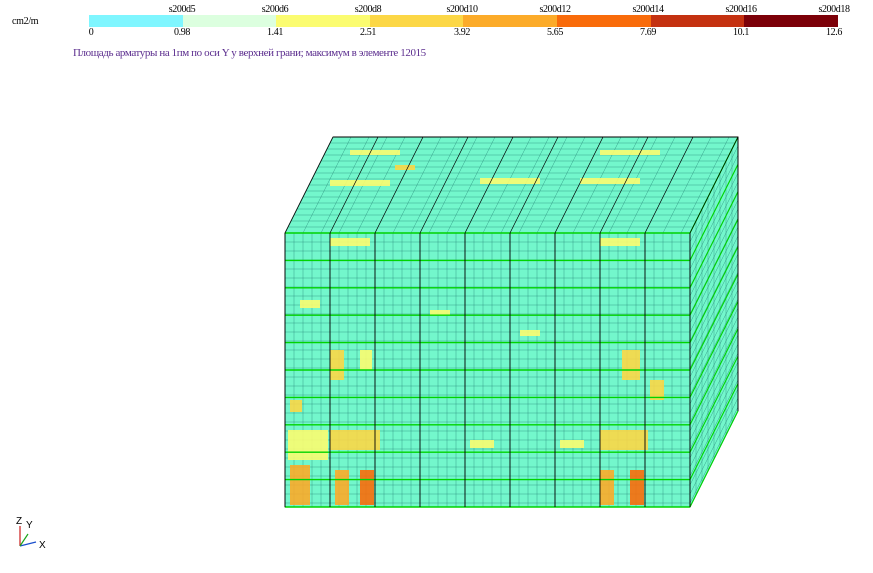  I want to click on axis-triad: Z Y X, so click(31, 533).